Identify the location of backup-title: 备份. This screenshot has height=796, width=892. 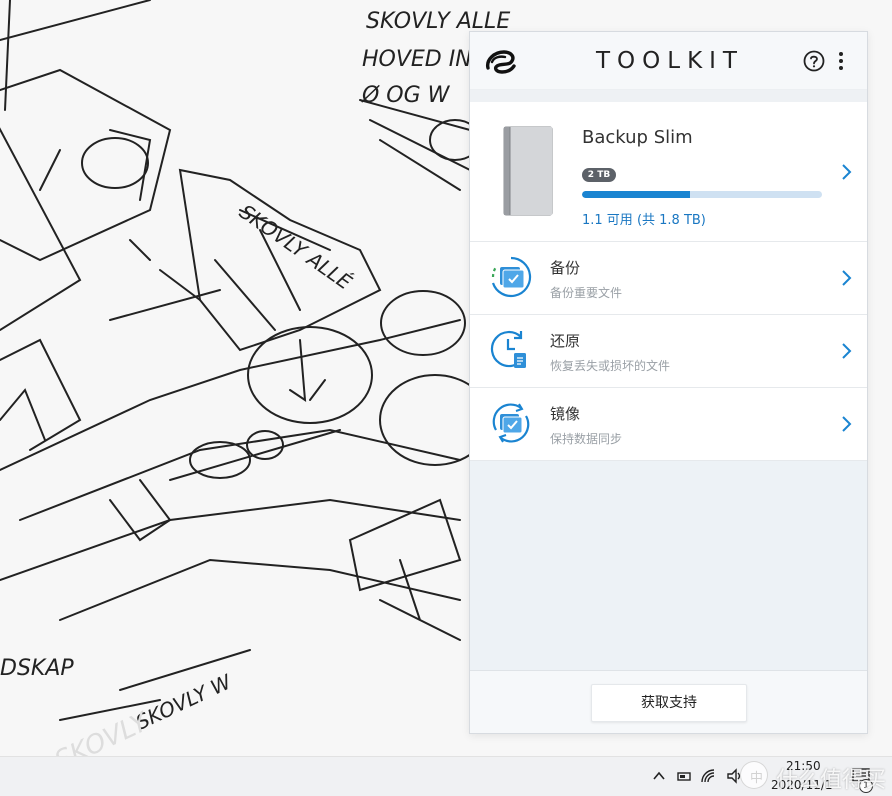
(565, 268).